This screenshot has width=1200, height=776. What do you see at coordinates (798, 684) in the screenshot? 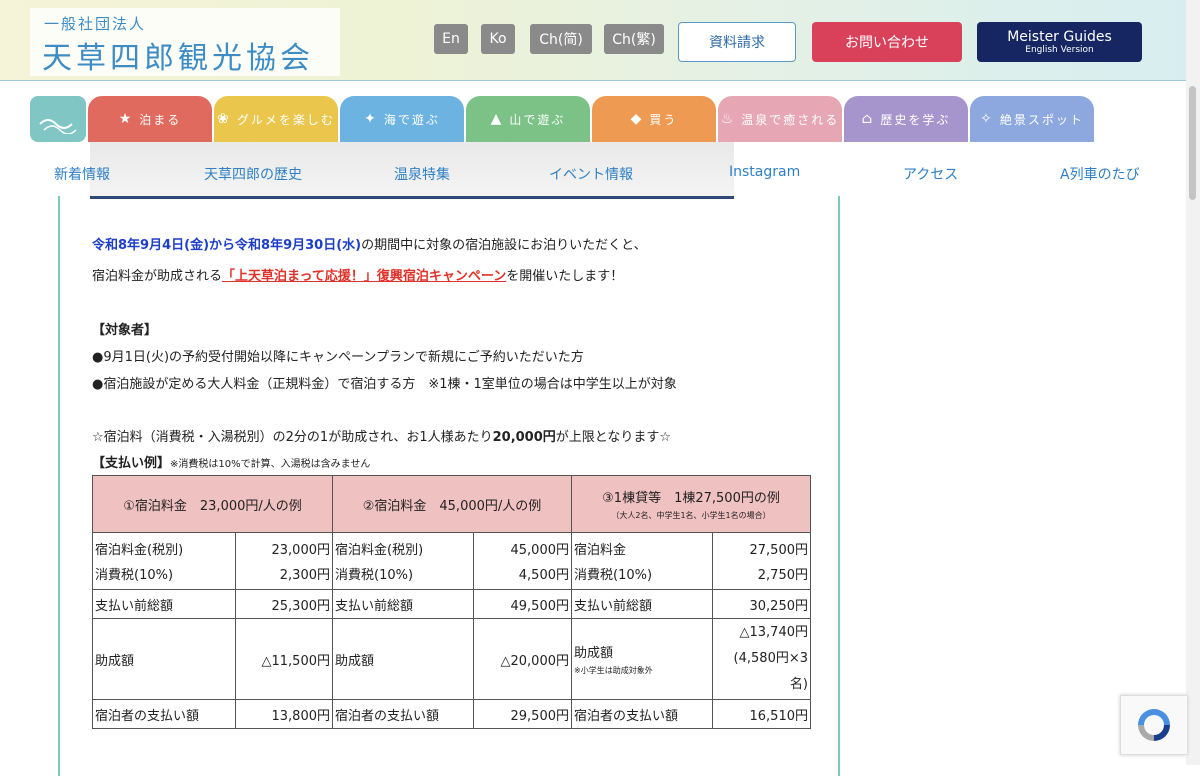
I see `subsidy-breakdown: 名)` at bounding box center [798, 684].